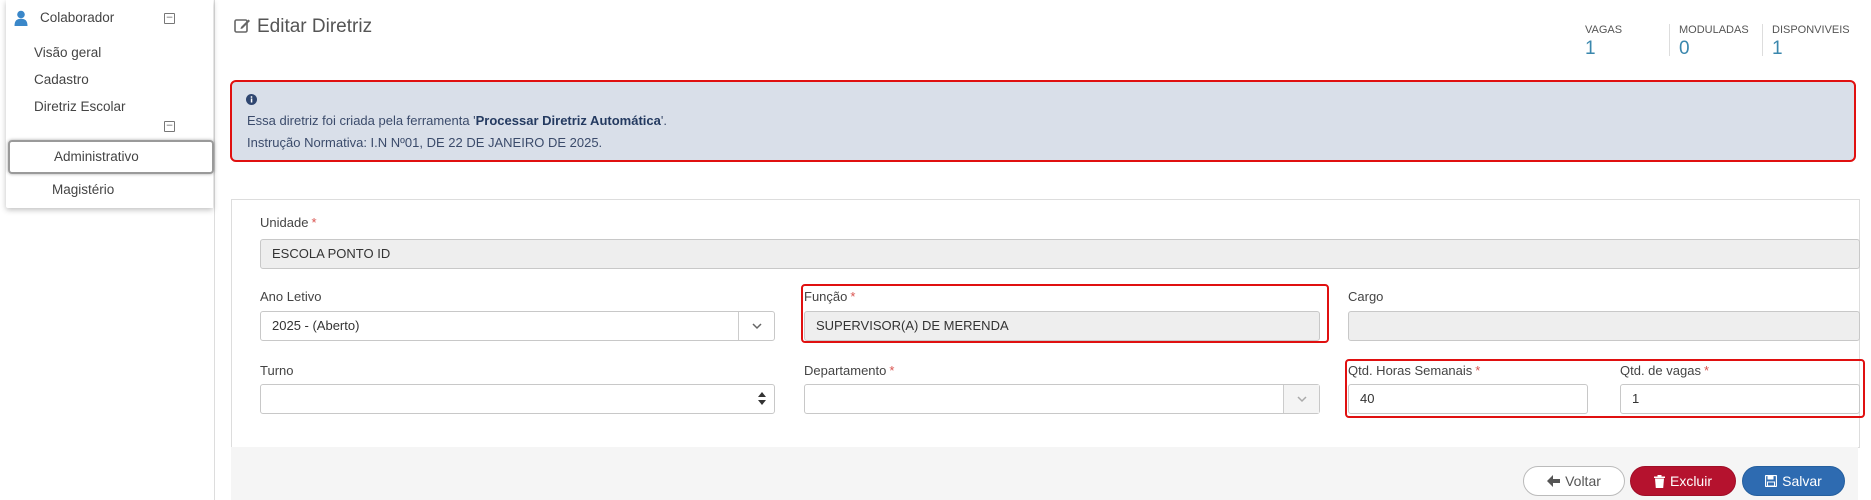 The image size is (1871, 500). Describe the element at coordinates (1065, 313) in the screenshot. I see `funcao-highlight` at that location.